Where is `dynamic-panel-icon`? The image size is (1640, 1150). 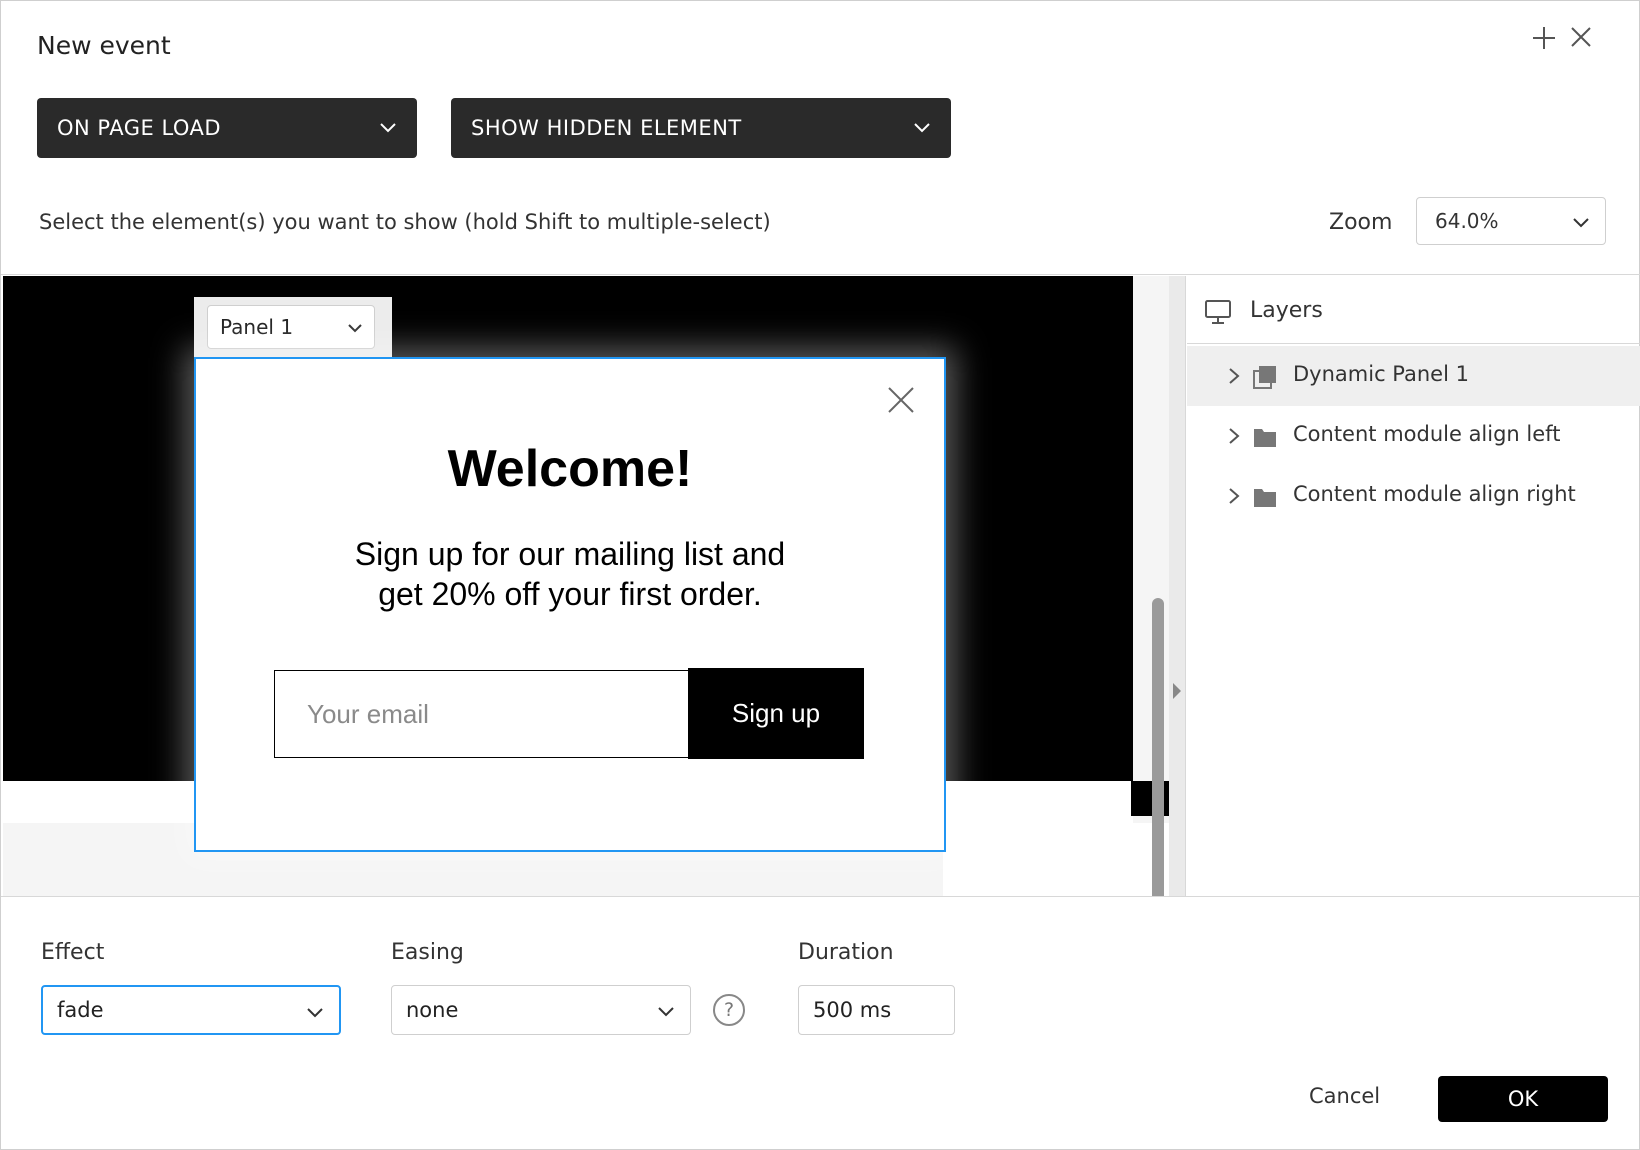
dynamic-panel-icon is located at coordinates (1265, 379).